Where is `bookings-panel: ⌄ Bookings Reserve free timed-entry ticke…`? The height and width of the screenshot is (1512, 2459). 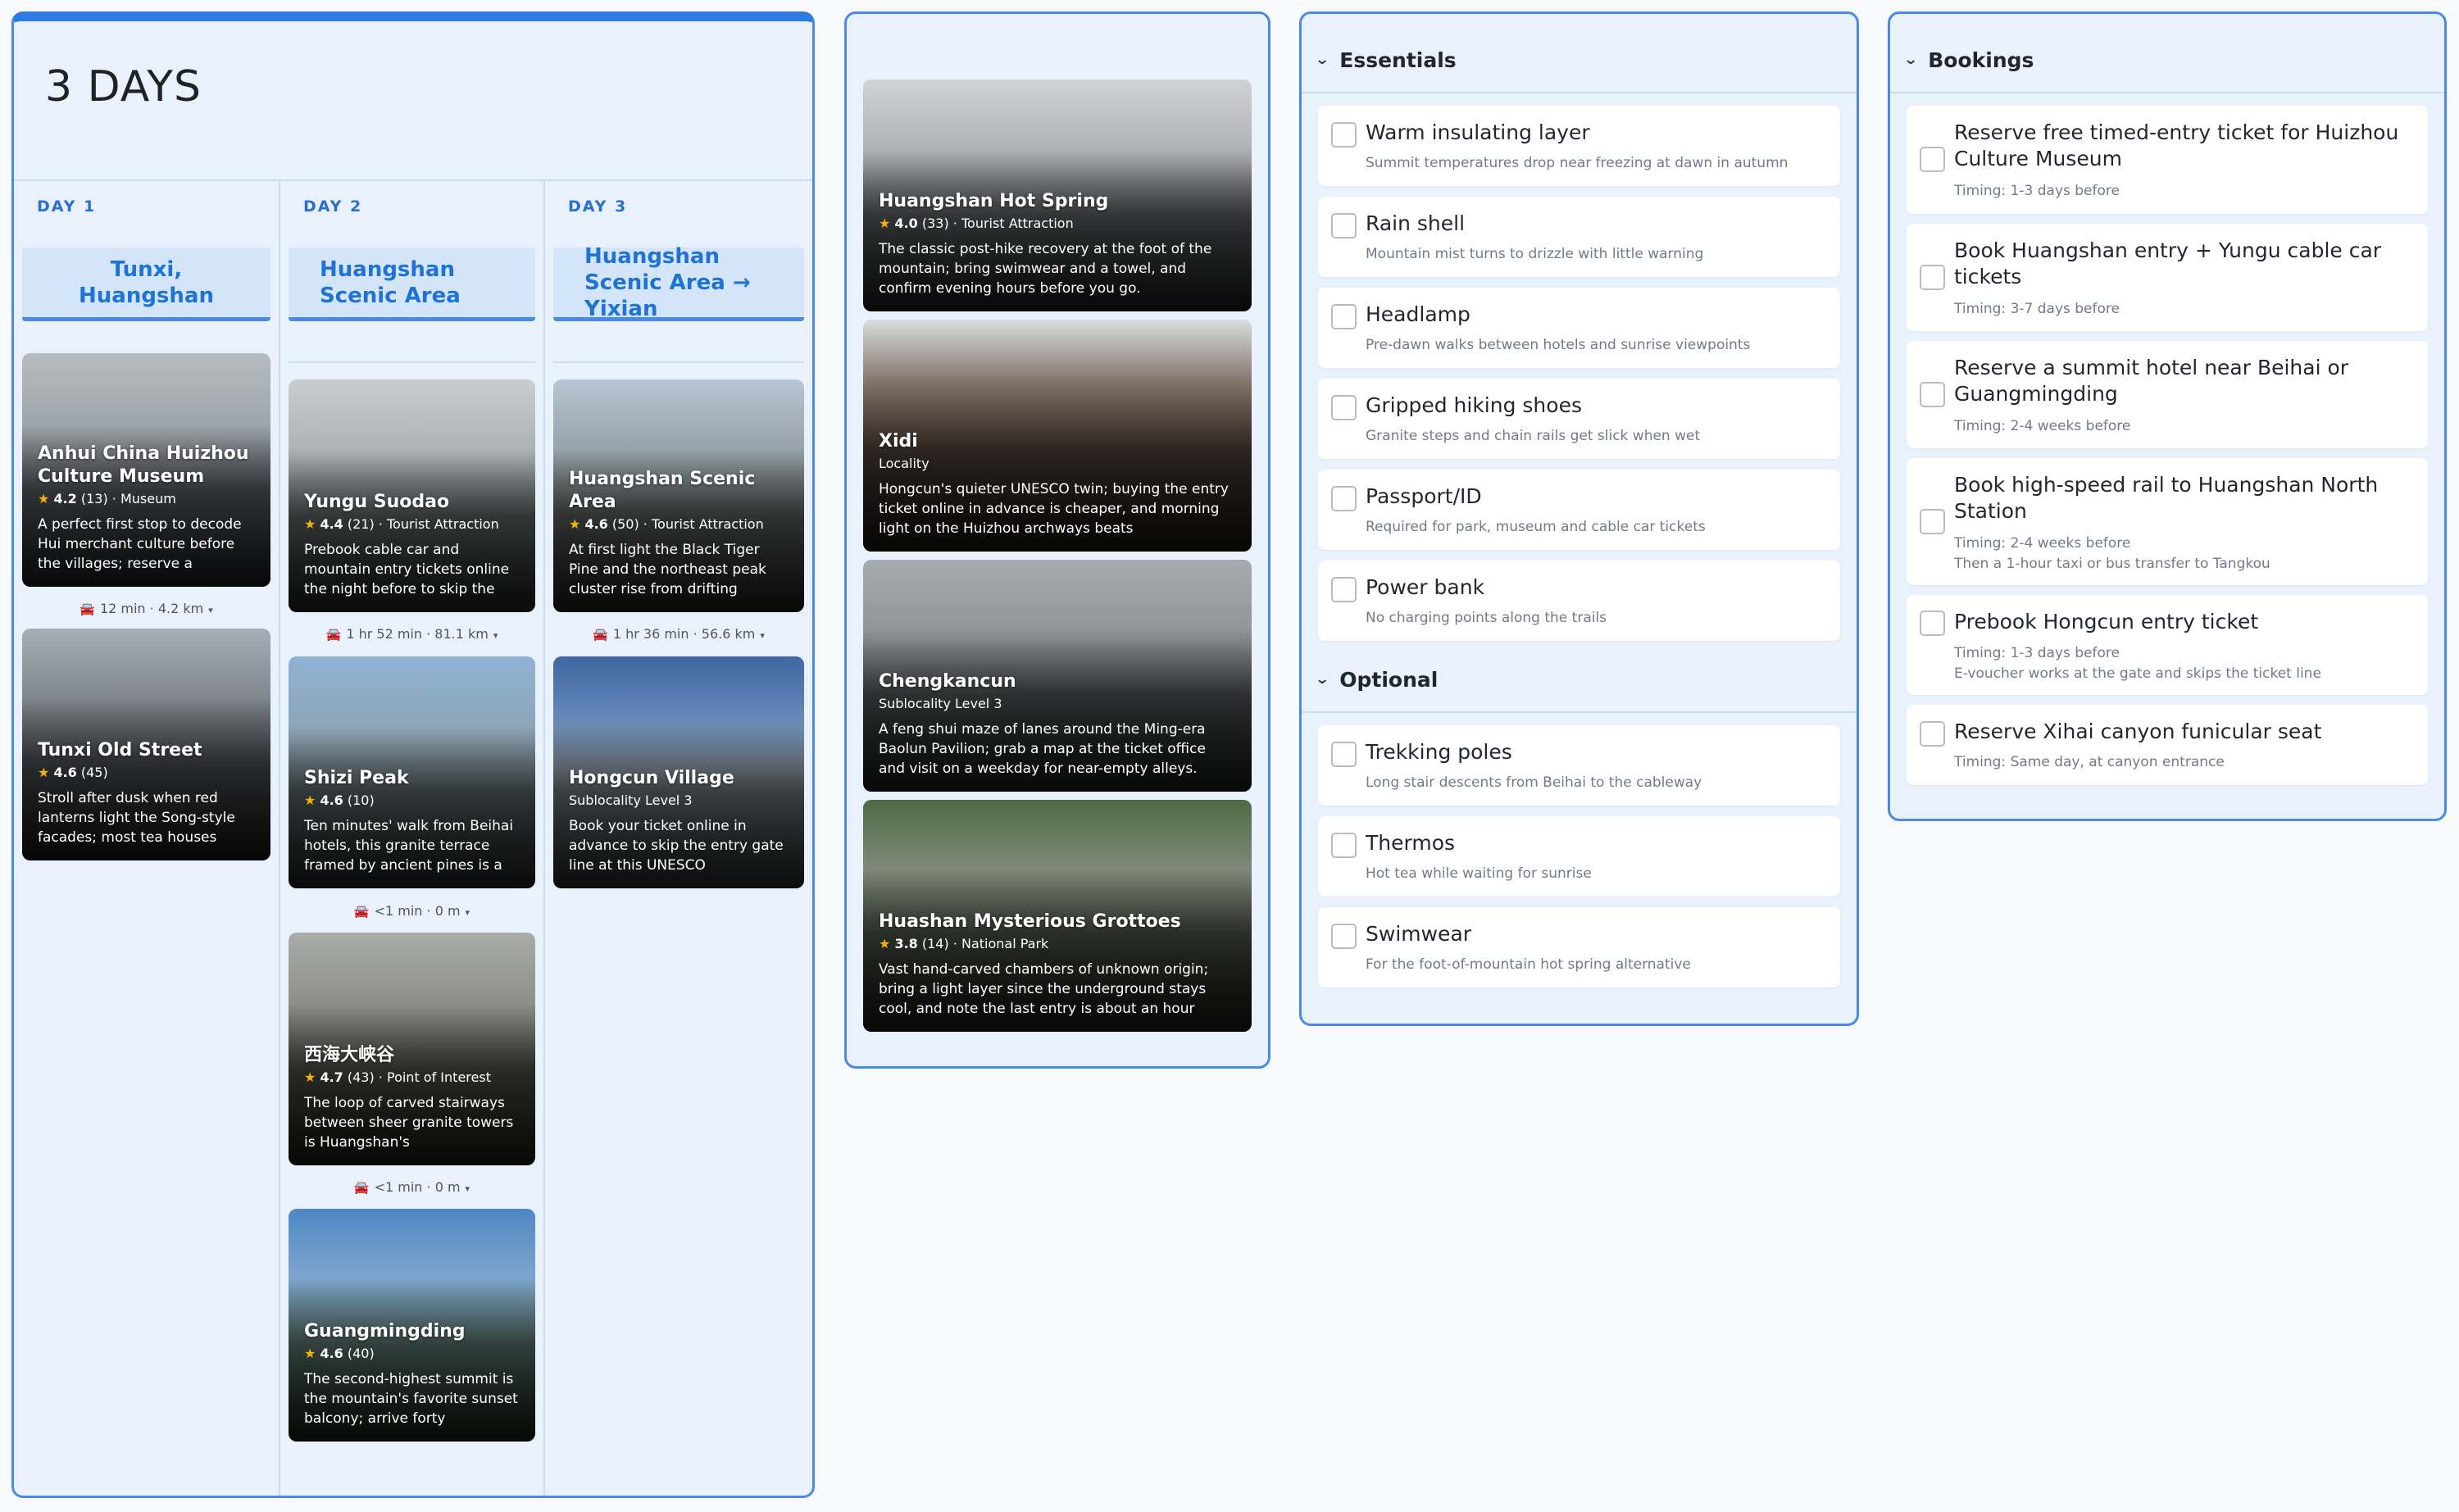 bookings-panel: ⌄ Bookings Reserve free timed-entry ticke… is located at coordinates (2167, 416).